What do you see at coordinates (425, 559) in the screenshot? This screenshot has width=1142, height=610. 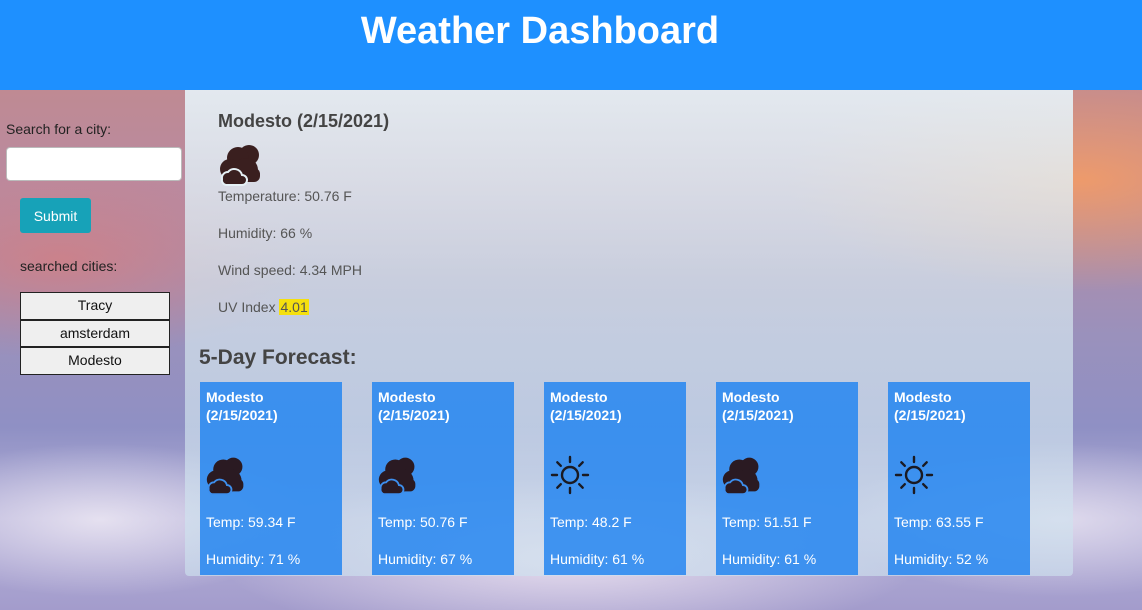 I see `forecast-humidity: Humidity: 67 %` at bounding box center [425, 559].